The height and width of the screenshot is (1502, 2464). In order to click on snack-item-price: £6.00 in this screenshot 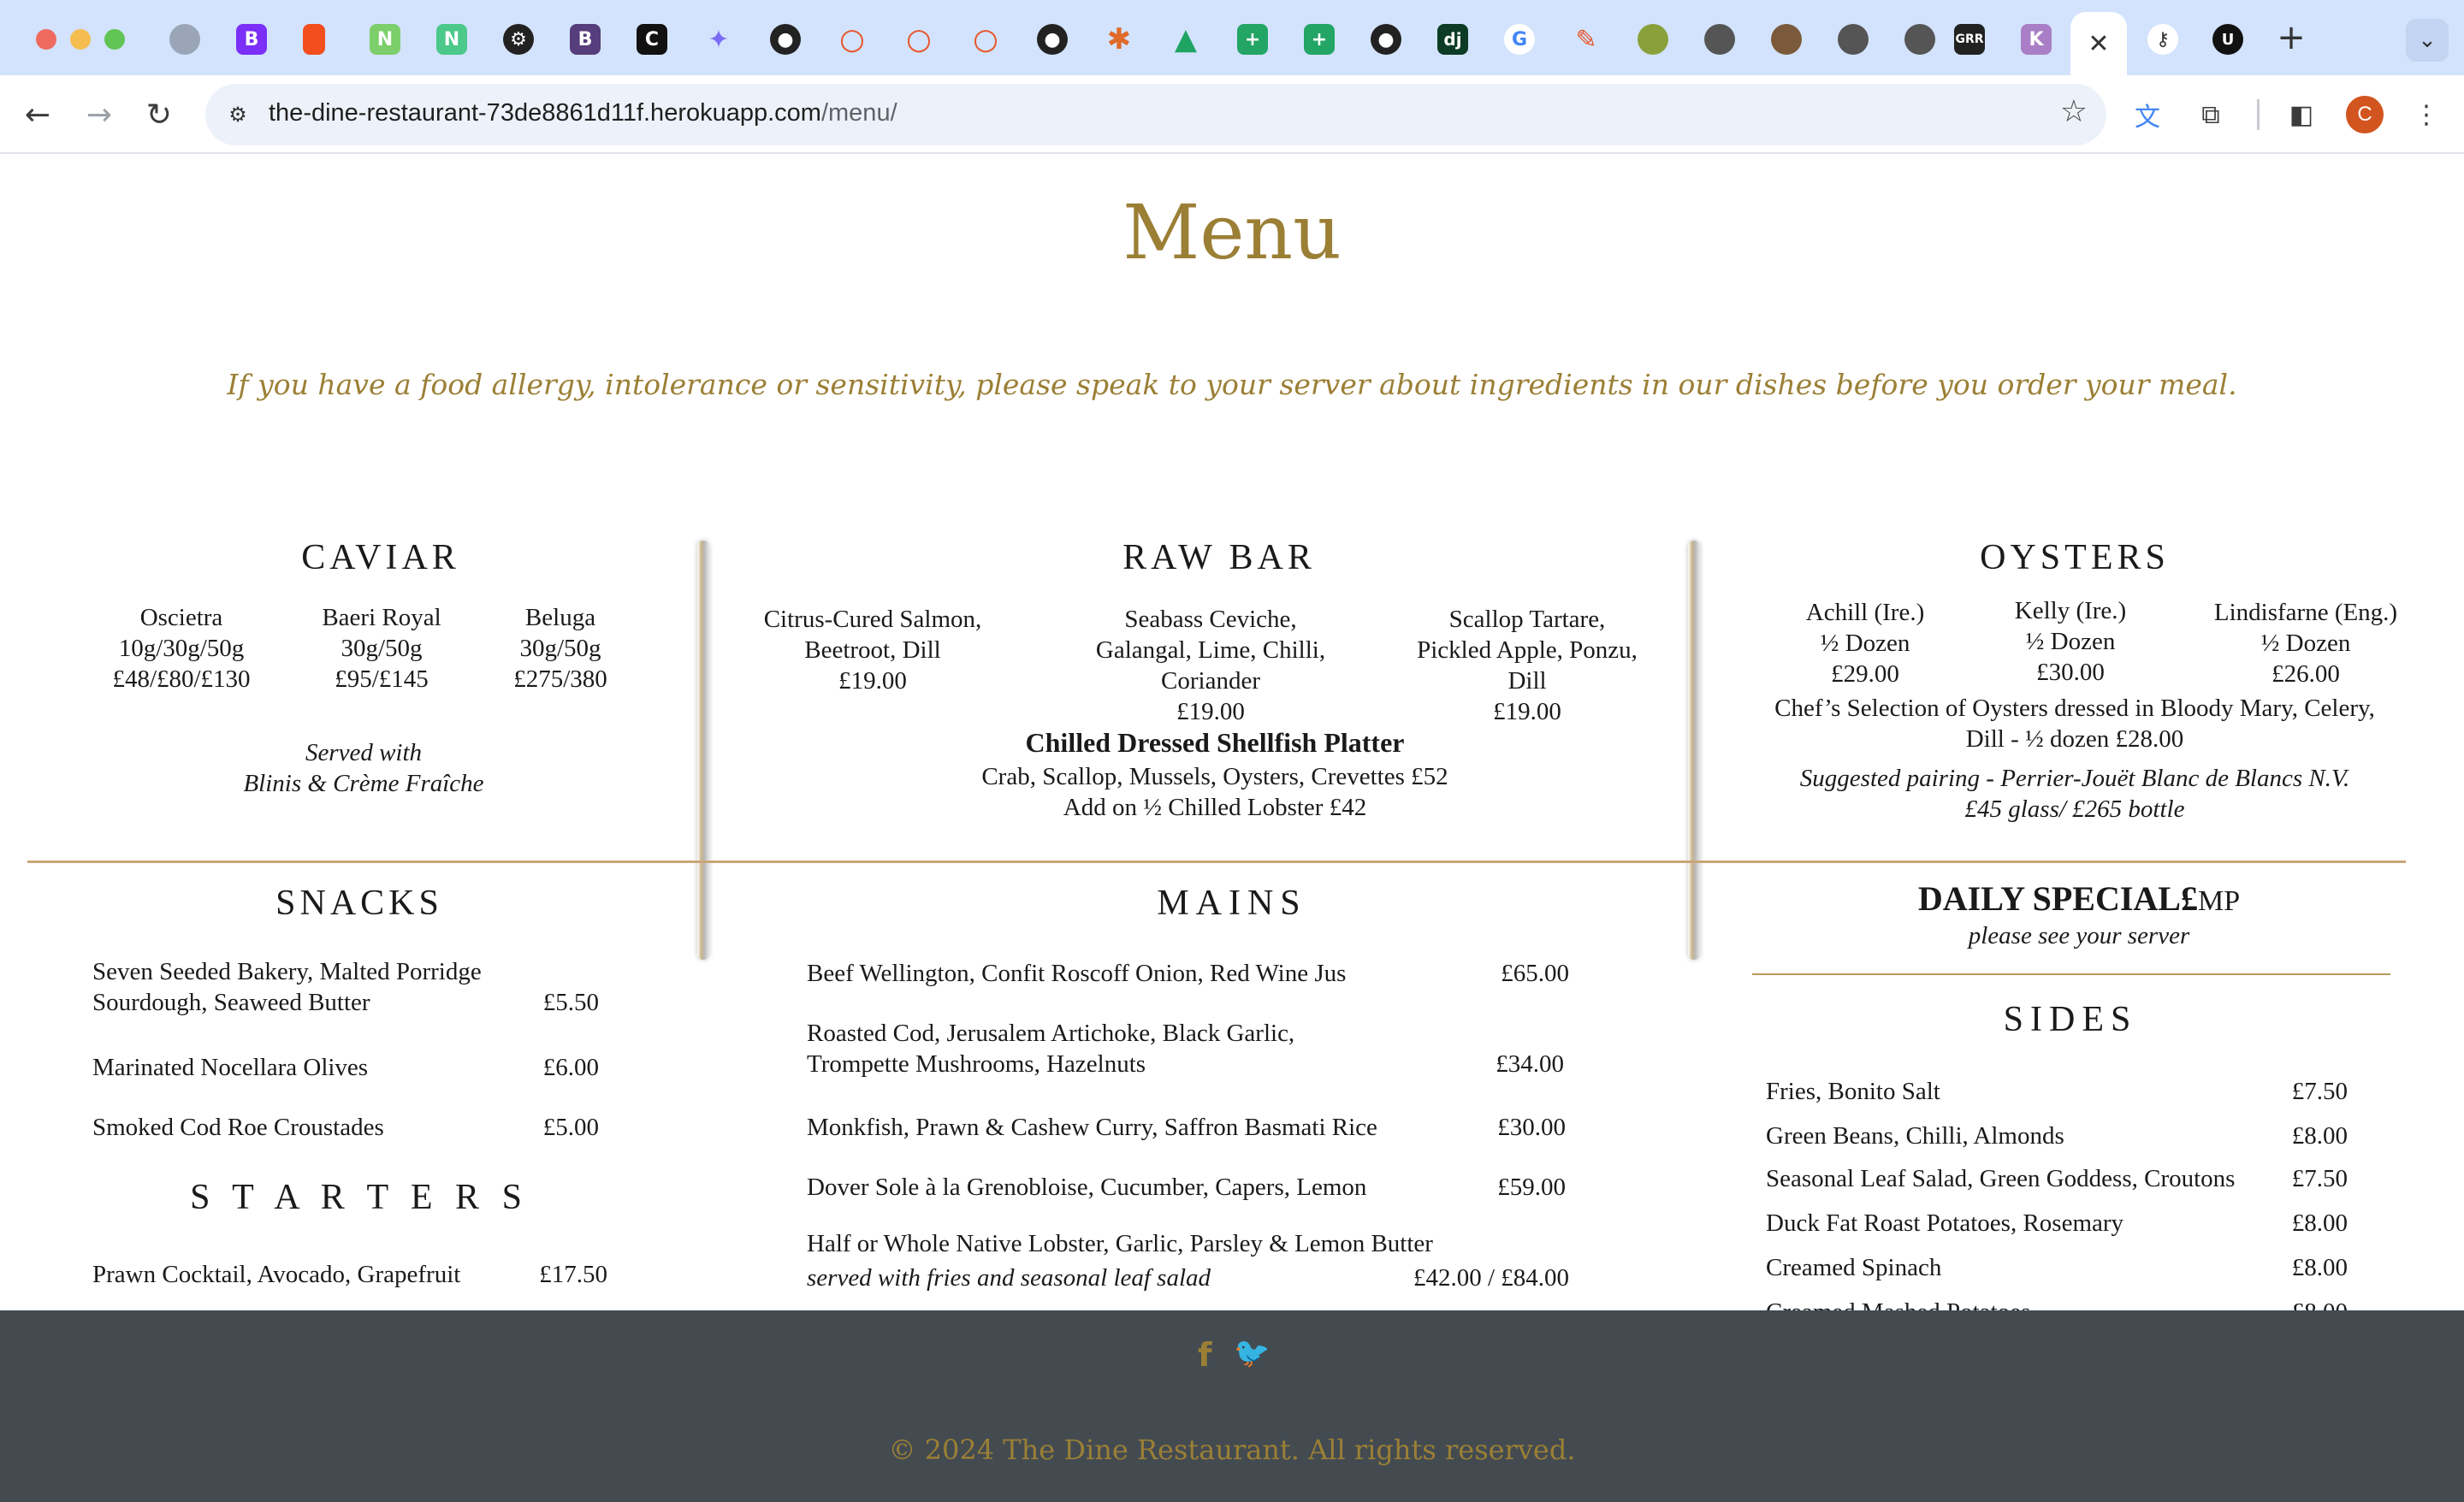, I will do `click(570, 1067)`.